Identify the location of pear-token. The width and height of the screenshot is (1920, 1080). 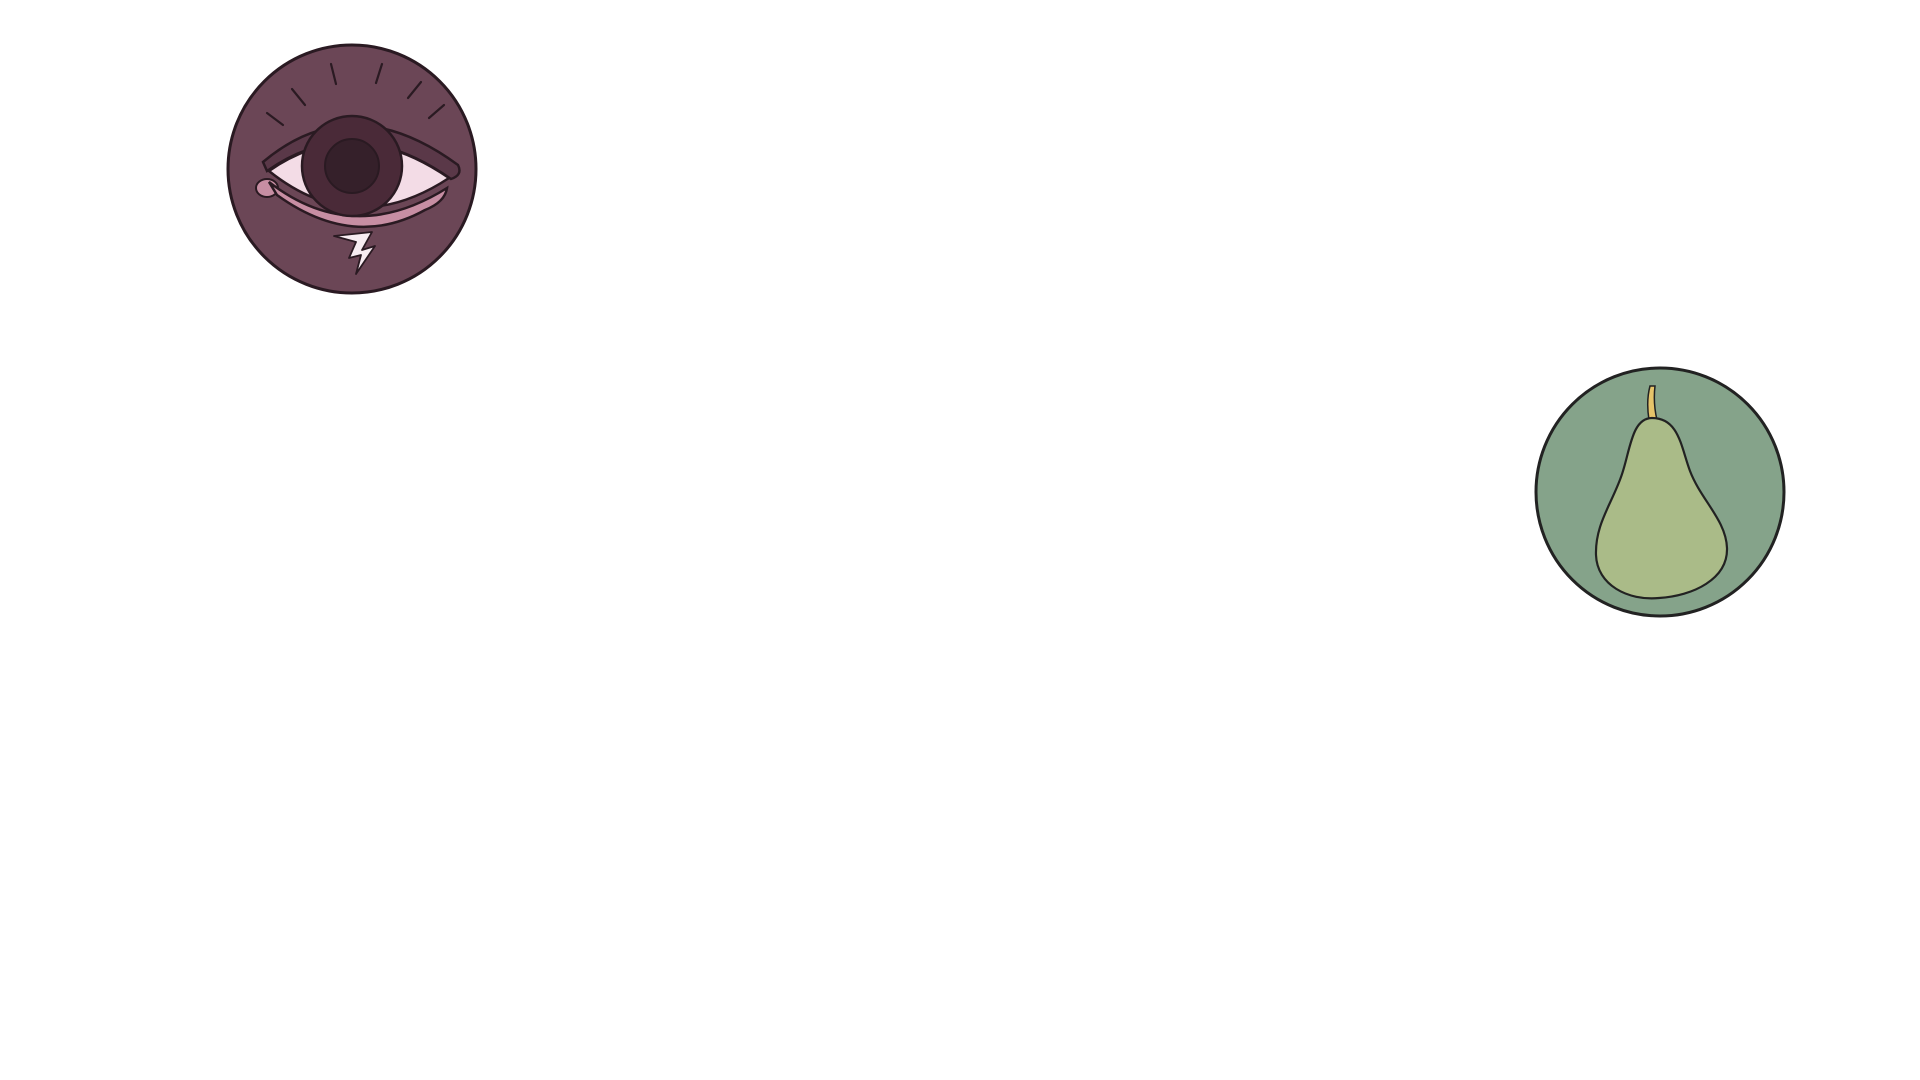
(1660, 492).